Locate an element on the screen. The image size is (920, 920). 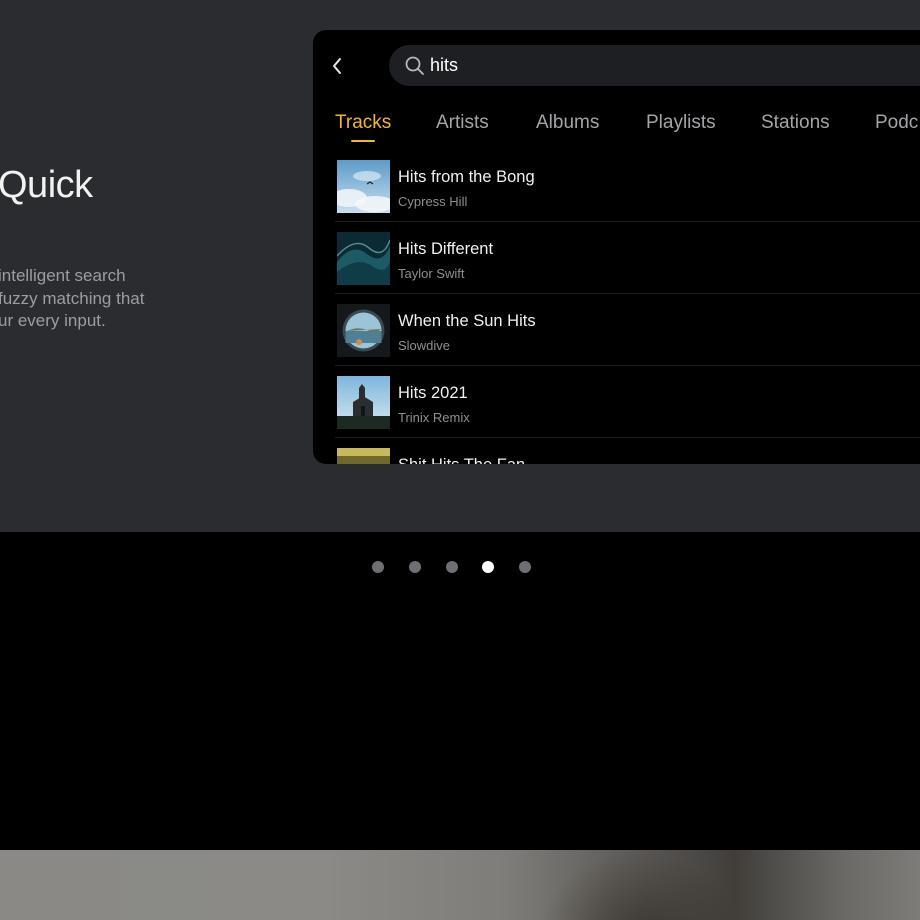
promo-description-line: intelligent search is located at coordinates (63, 275).